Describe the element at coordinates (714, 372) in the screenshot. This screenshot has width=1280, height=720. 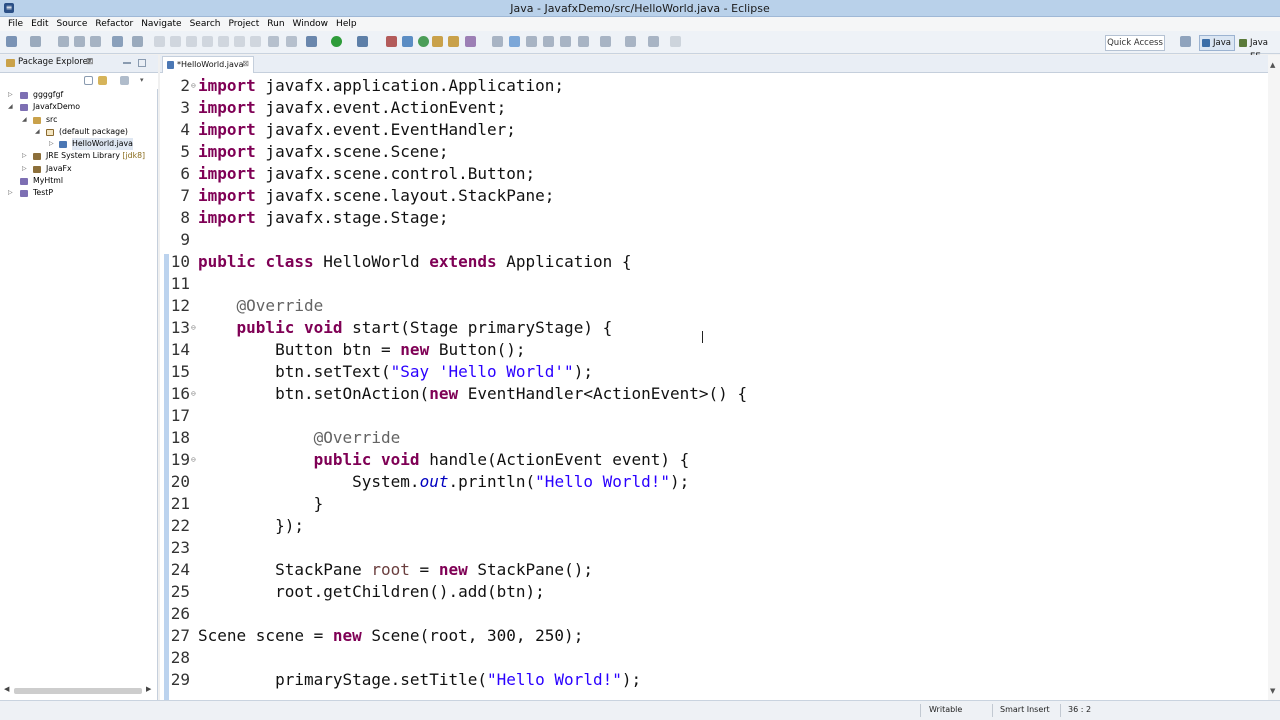
I see `code-line: 15 btn.setText("Say 'Hello World'");` at that location.